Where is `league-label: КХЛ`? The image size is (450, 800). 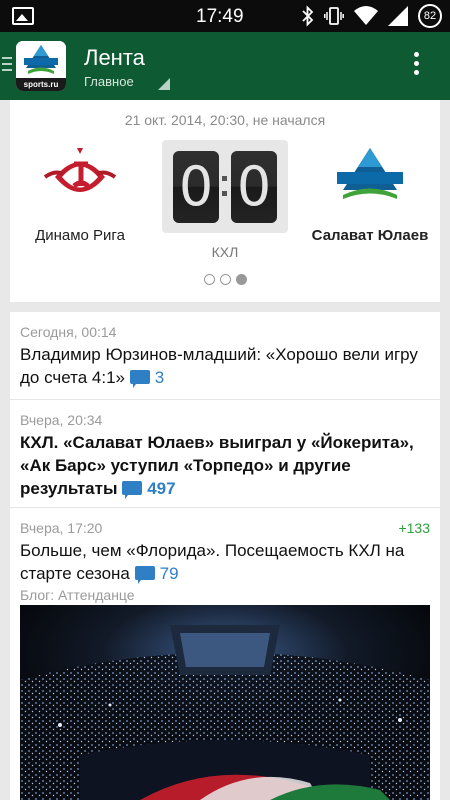
league-label: КХЛ is located at coordinates (225, 252).